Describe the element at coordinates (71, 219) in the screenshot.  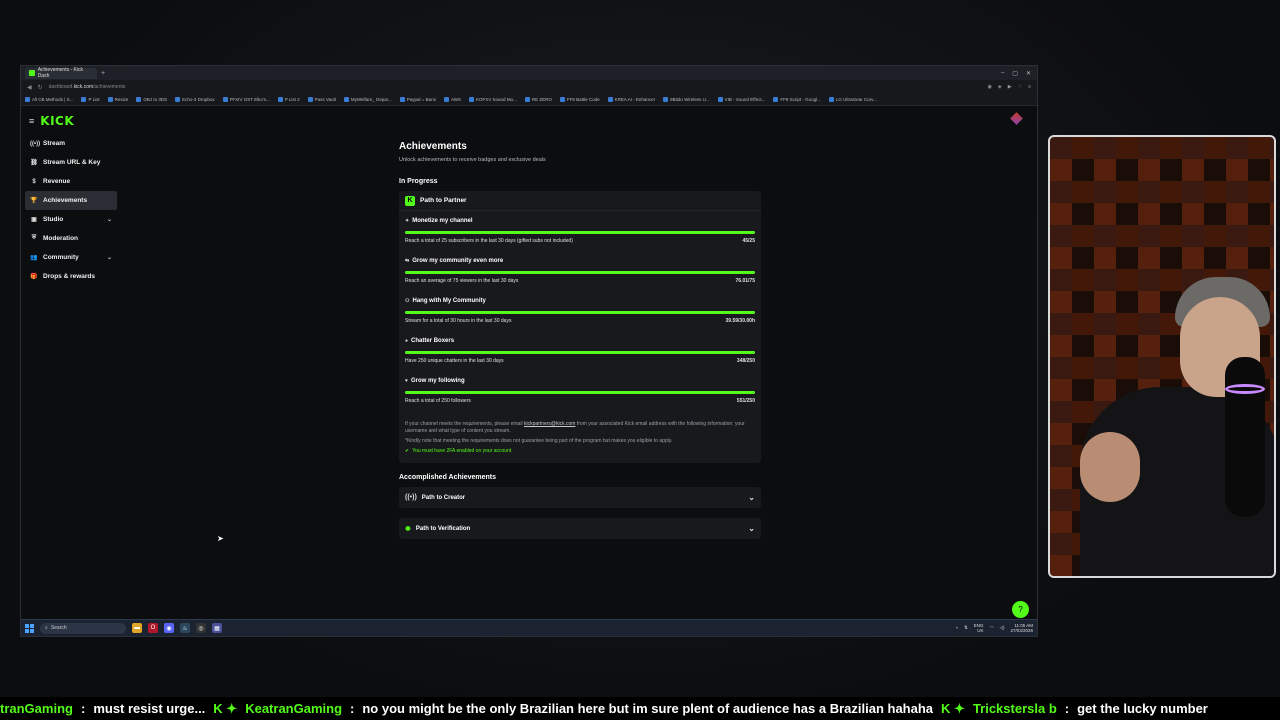
I see `sidebar-item-studio: ▣ Studio ⌄` at that location.